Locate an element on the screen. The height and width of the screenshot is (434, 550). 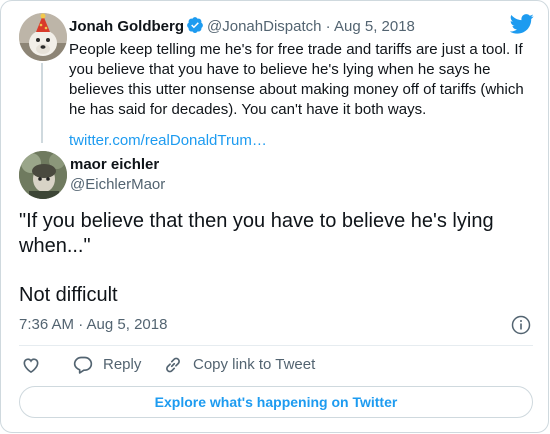
twitter-bird-icon is located at coordinates (522, 24).